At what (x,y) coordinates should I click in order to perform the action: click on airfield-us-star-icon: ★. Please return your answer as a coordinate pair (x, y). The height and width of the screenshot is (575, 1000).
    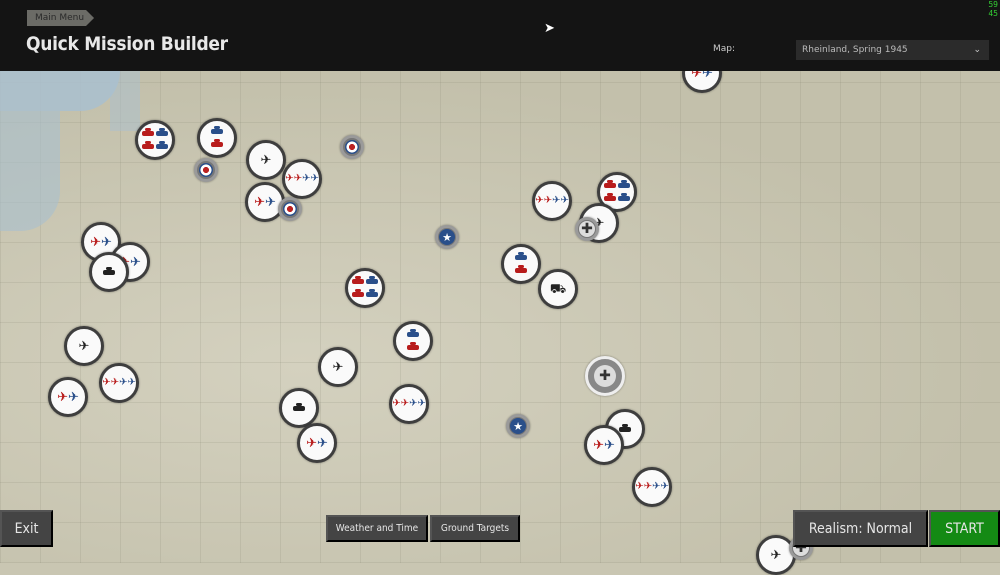
    Looking at the image, I should click on (447, 237).